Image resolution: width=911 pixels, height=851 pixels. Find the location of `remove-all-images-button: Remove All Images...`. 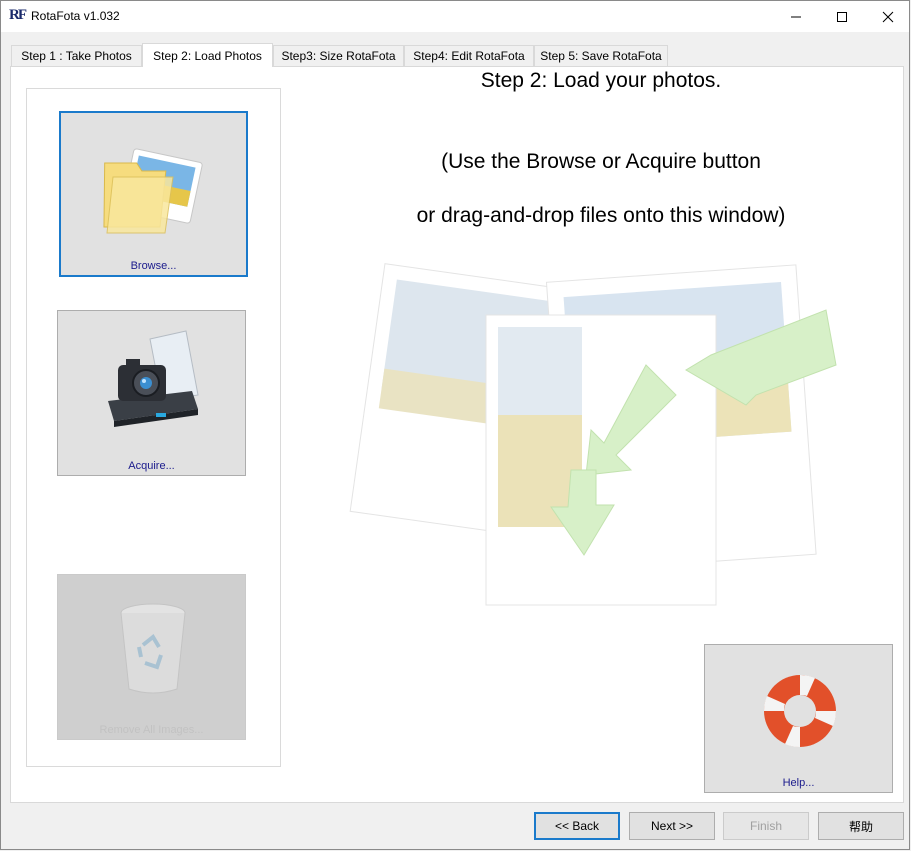

remove-all-images-button: Remove All Images... is located at coordinates (151, 657).